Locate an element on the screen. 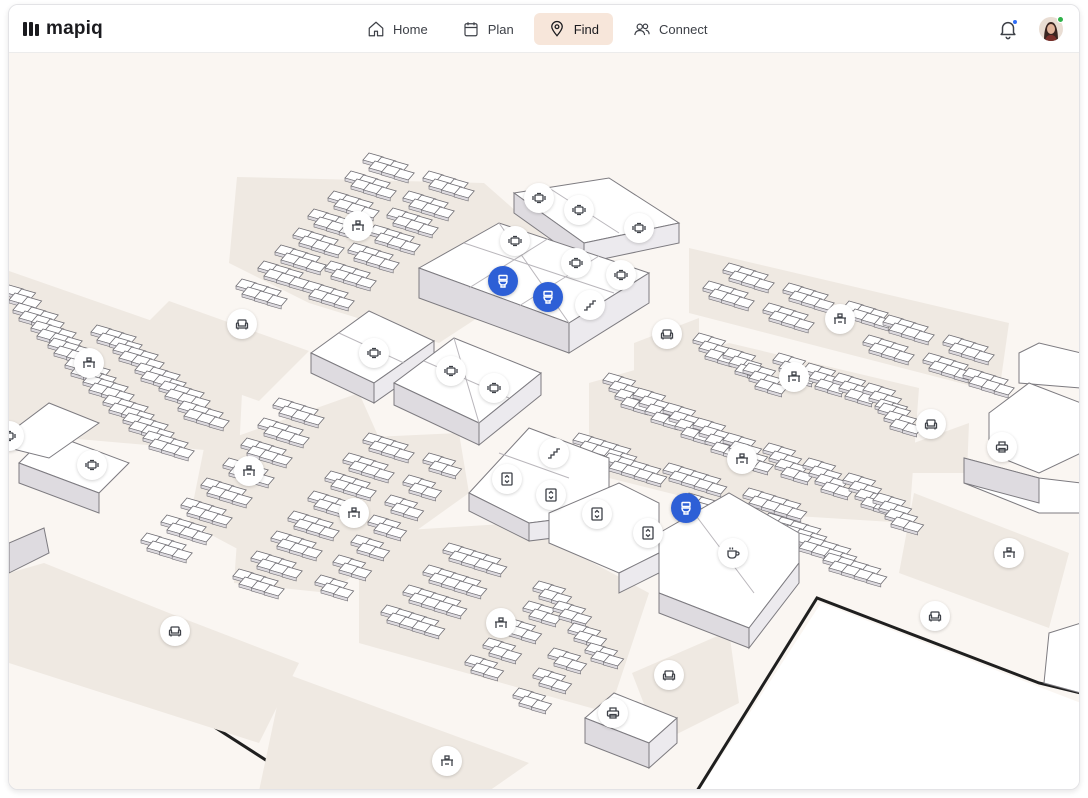  top-navigation-bar: mapiq Home Plan Find Connect is located at coordinates (544, 29).